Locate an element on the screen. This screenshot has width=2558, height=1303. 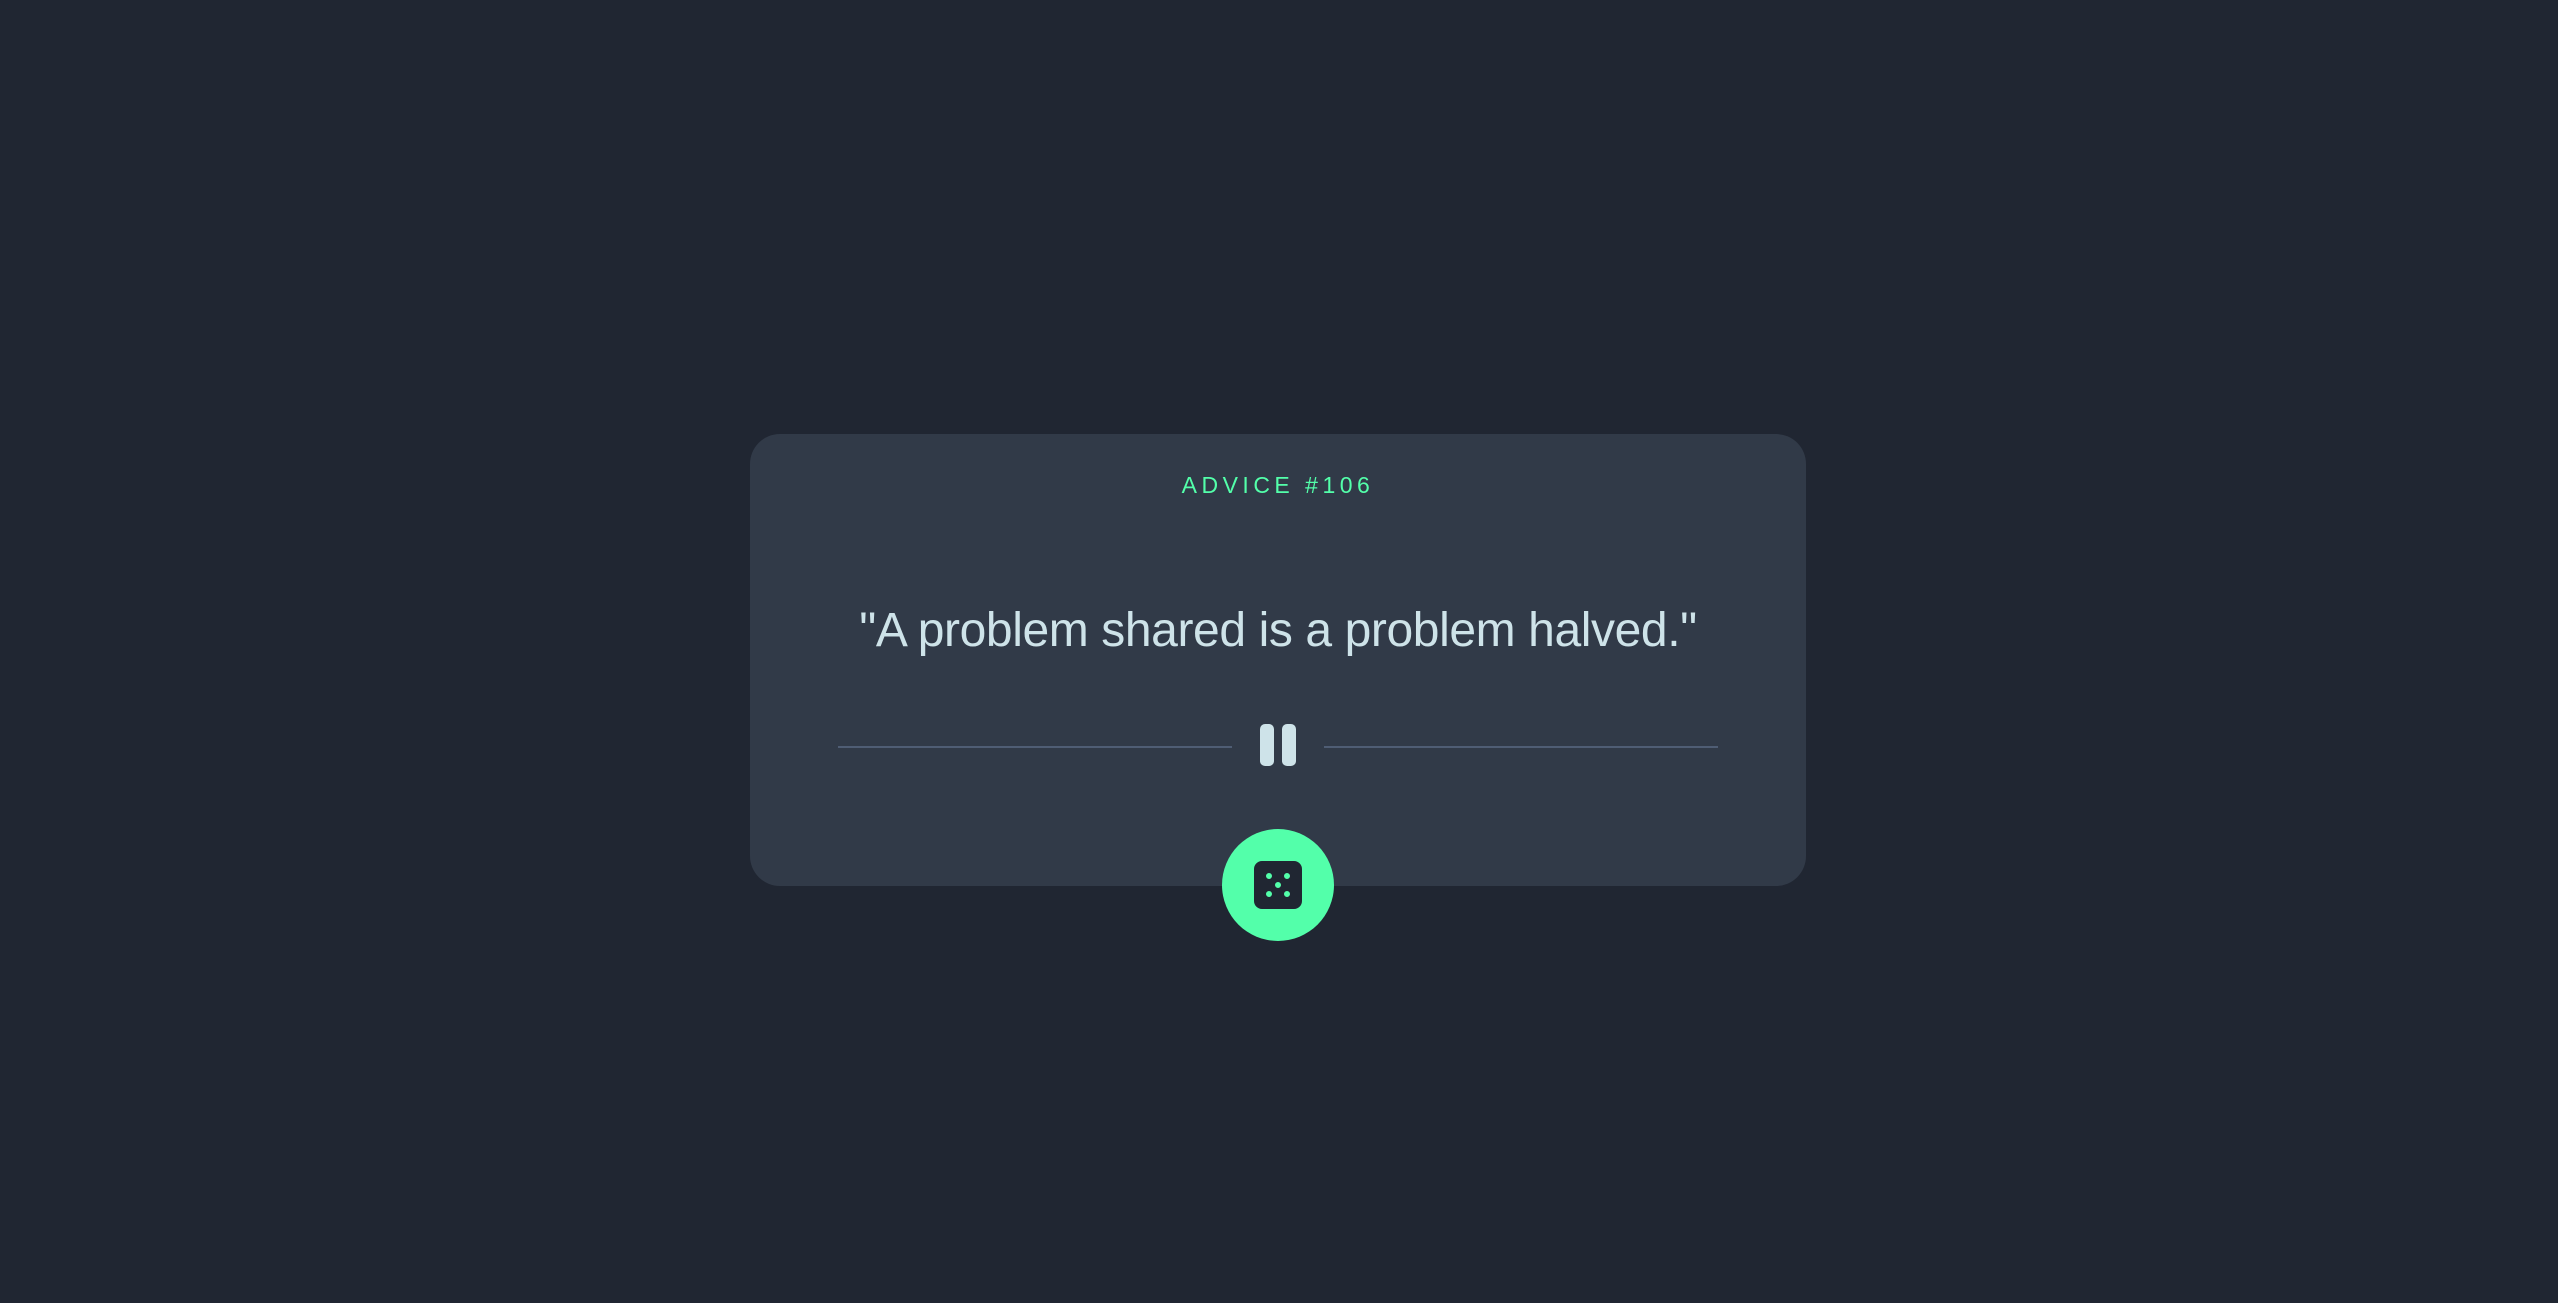
divider is located at coordinates (1278, 747).